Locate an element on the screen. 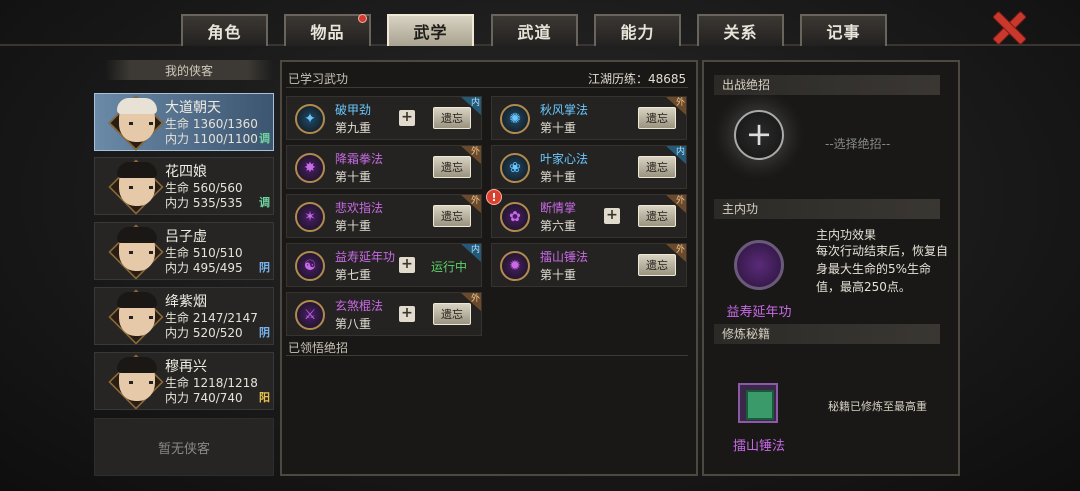  tab-label: 能力 is located at coordinates (637, 32).